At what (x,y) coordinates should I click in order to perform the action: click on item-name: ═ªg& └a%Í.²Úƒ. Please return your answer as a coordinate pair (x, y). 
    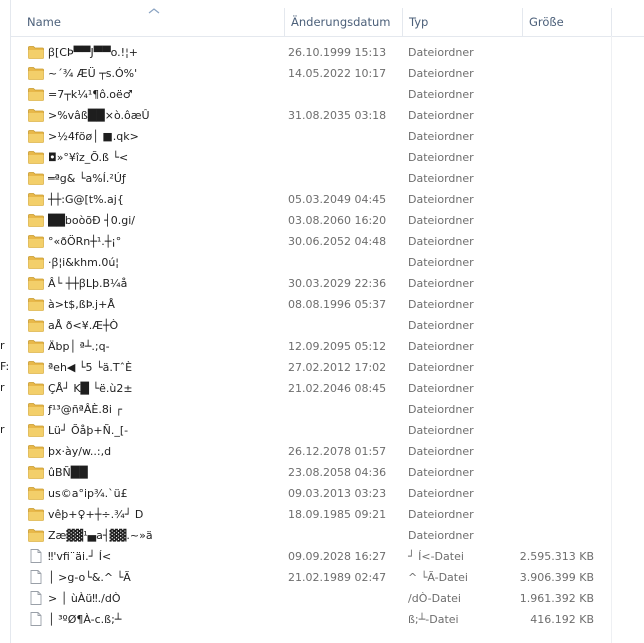
    Looking at the image, I should click on (87, 178).